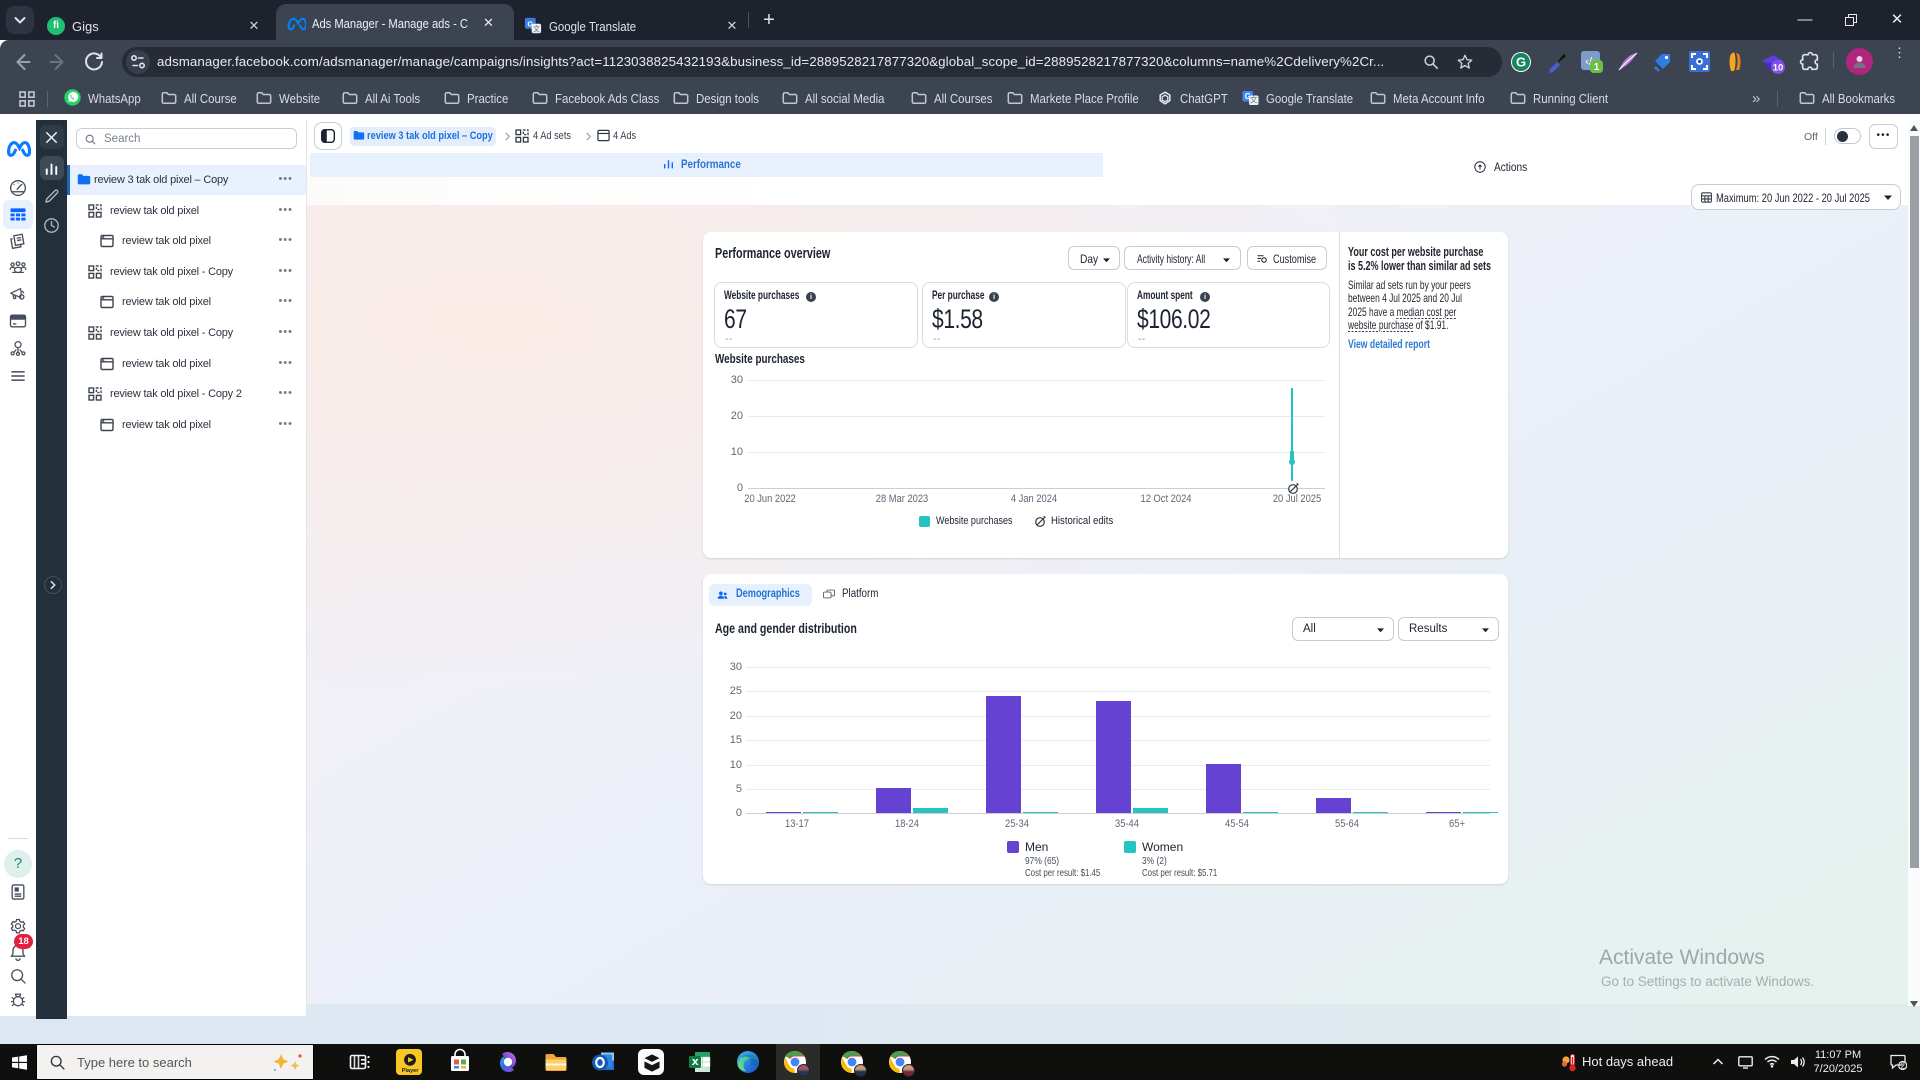 Image resolution: width=1920 pixels, height=1080 pixels. I want to click on svg-text: 10, so click(1778, 68).